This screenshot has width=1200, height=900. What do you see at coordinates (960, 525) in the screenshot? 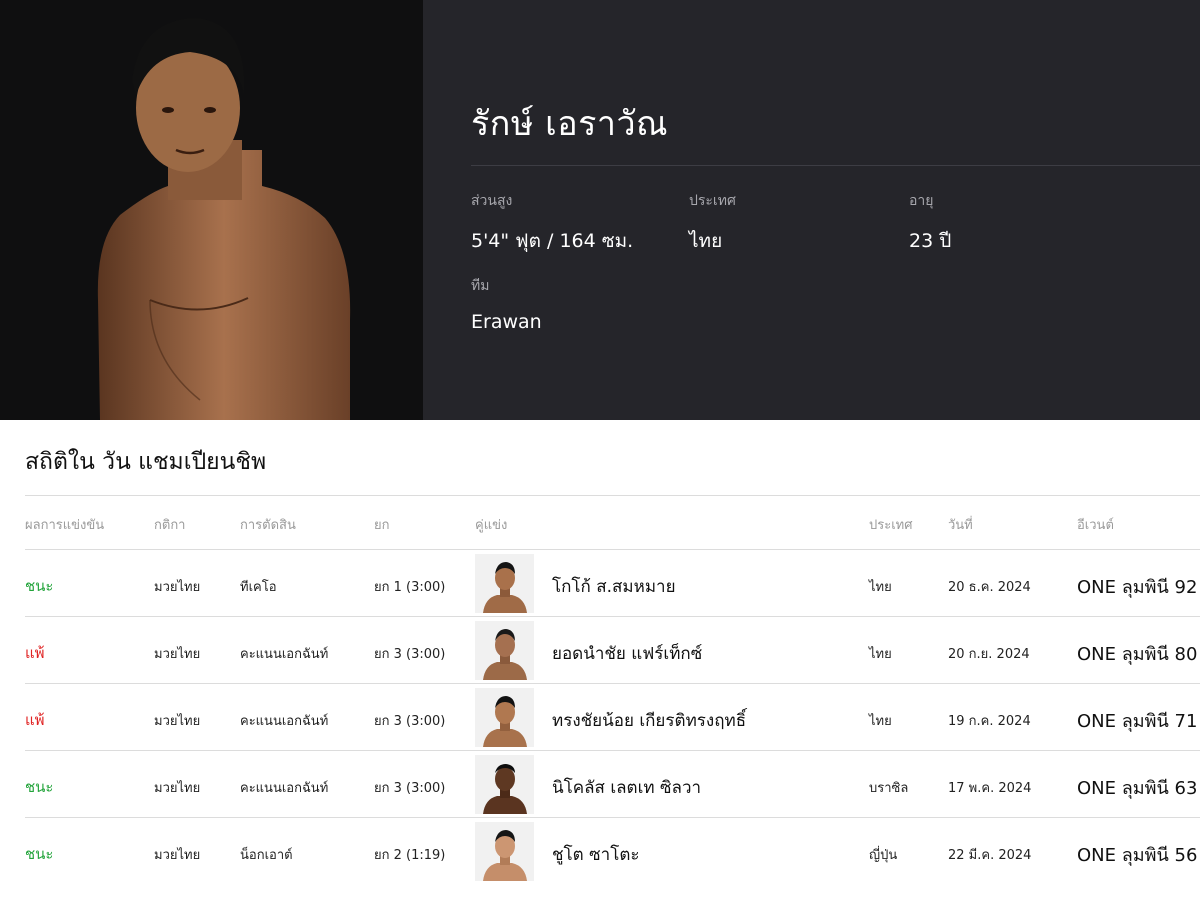
I see `column-header-date: วันที่` at bounding box center [960, 525].